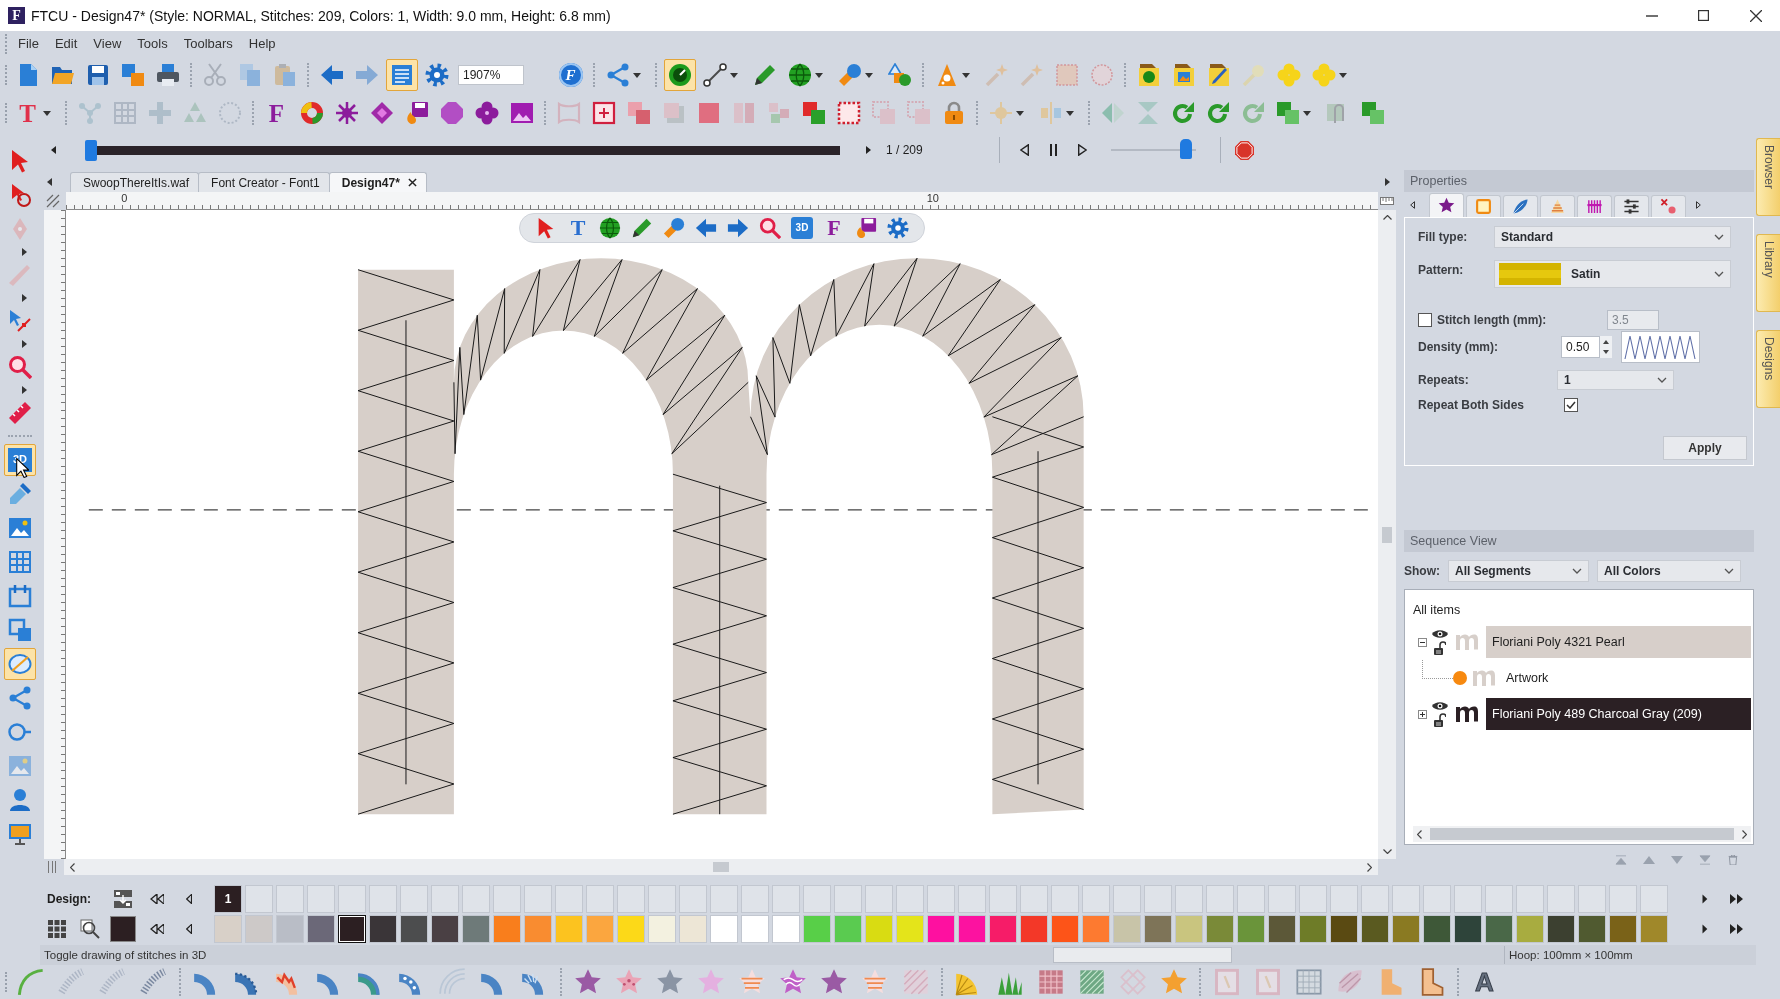  Describe the element at coordinates (1652, 15) in the screenshot. I see `minimize-icon` at that location.